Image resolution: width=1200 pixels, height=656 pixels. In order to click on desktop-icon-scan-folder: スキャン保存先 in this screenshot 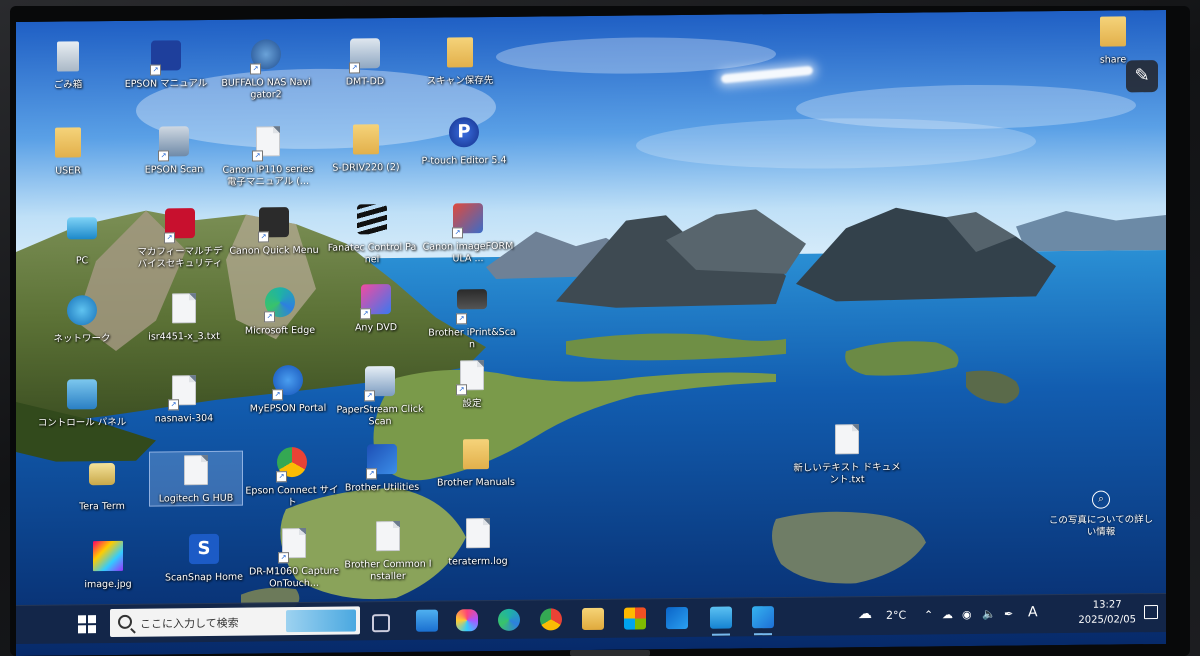, I will do `click(460, 61)`.